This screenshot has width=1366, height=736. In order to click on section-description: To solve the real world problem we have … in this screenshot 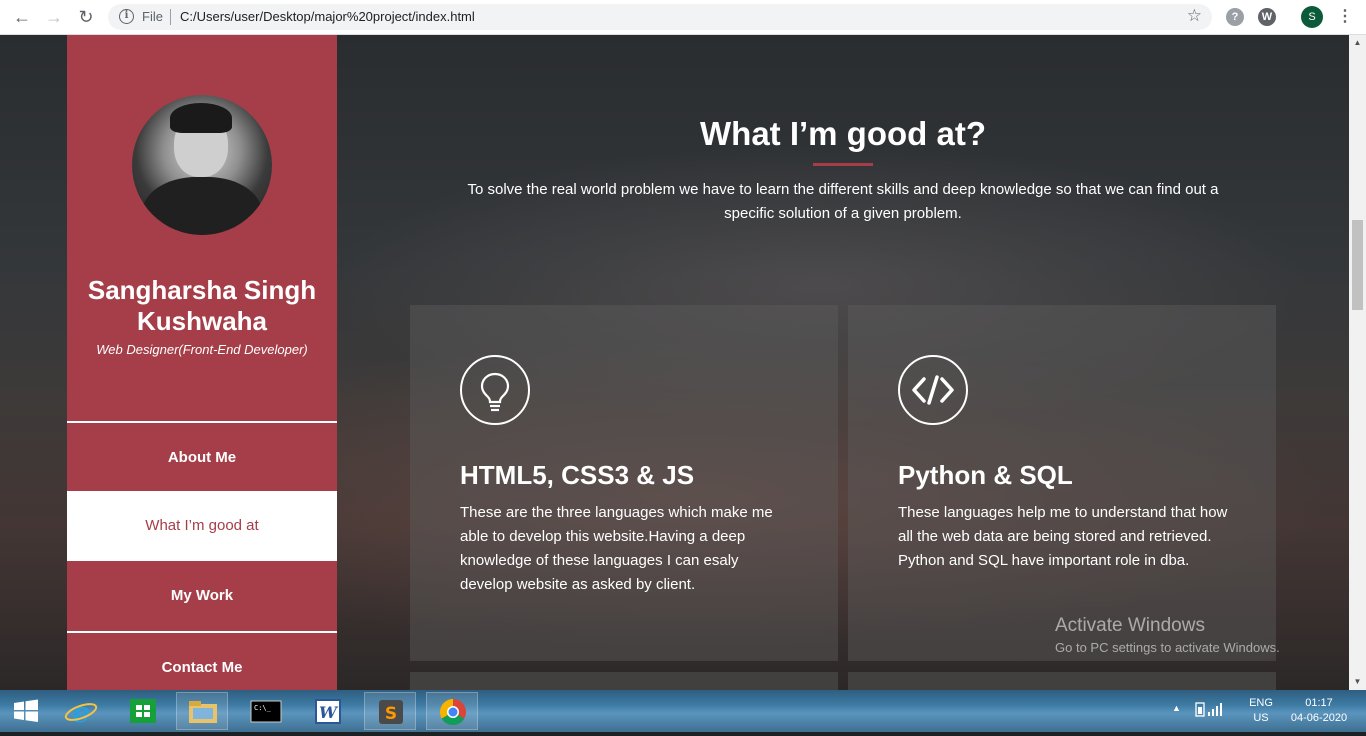, I will do `click(843, 201)`.